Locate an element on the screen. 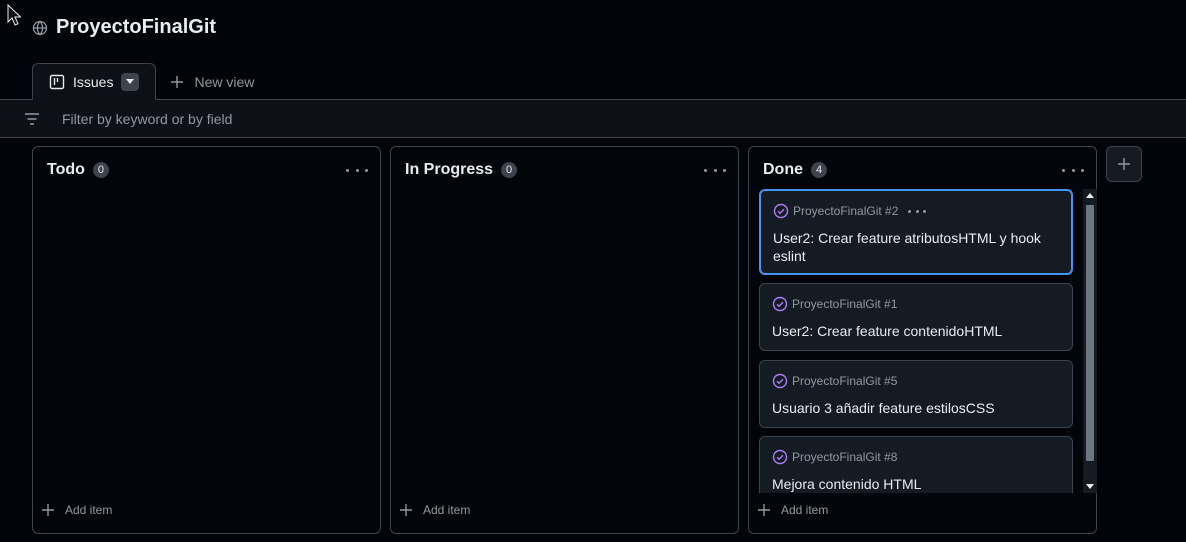 This screenshot has width=1186, height=542. scroll-up-arrow-icon is located at coordinates (1090, 195).